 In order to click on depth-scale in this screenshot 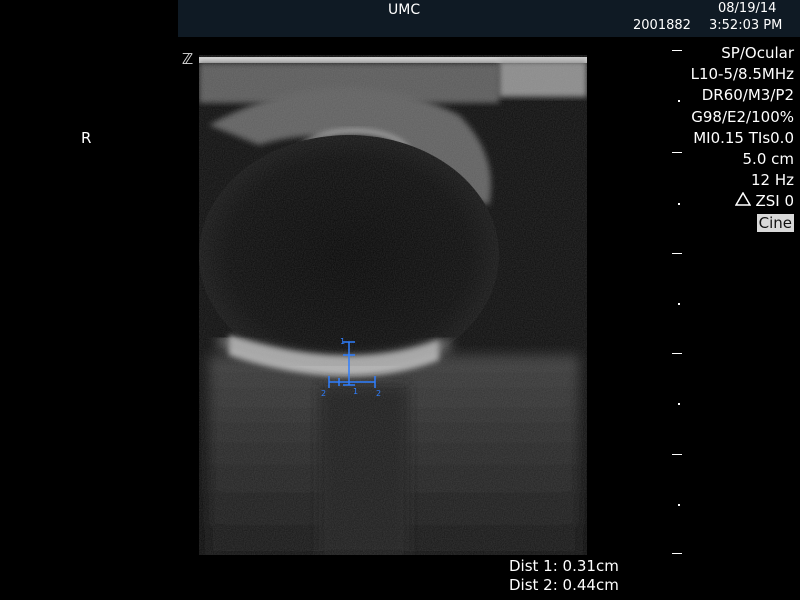, I will do `click(678, 305)`.